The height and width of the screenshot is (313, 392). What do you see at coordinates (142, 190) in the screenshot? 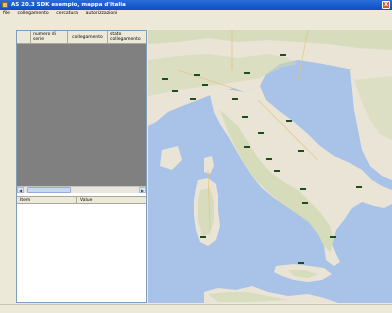
I see `scroll-right-arrow-icon: ▶` at bounding box center [142, 190].